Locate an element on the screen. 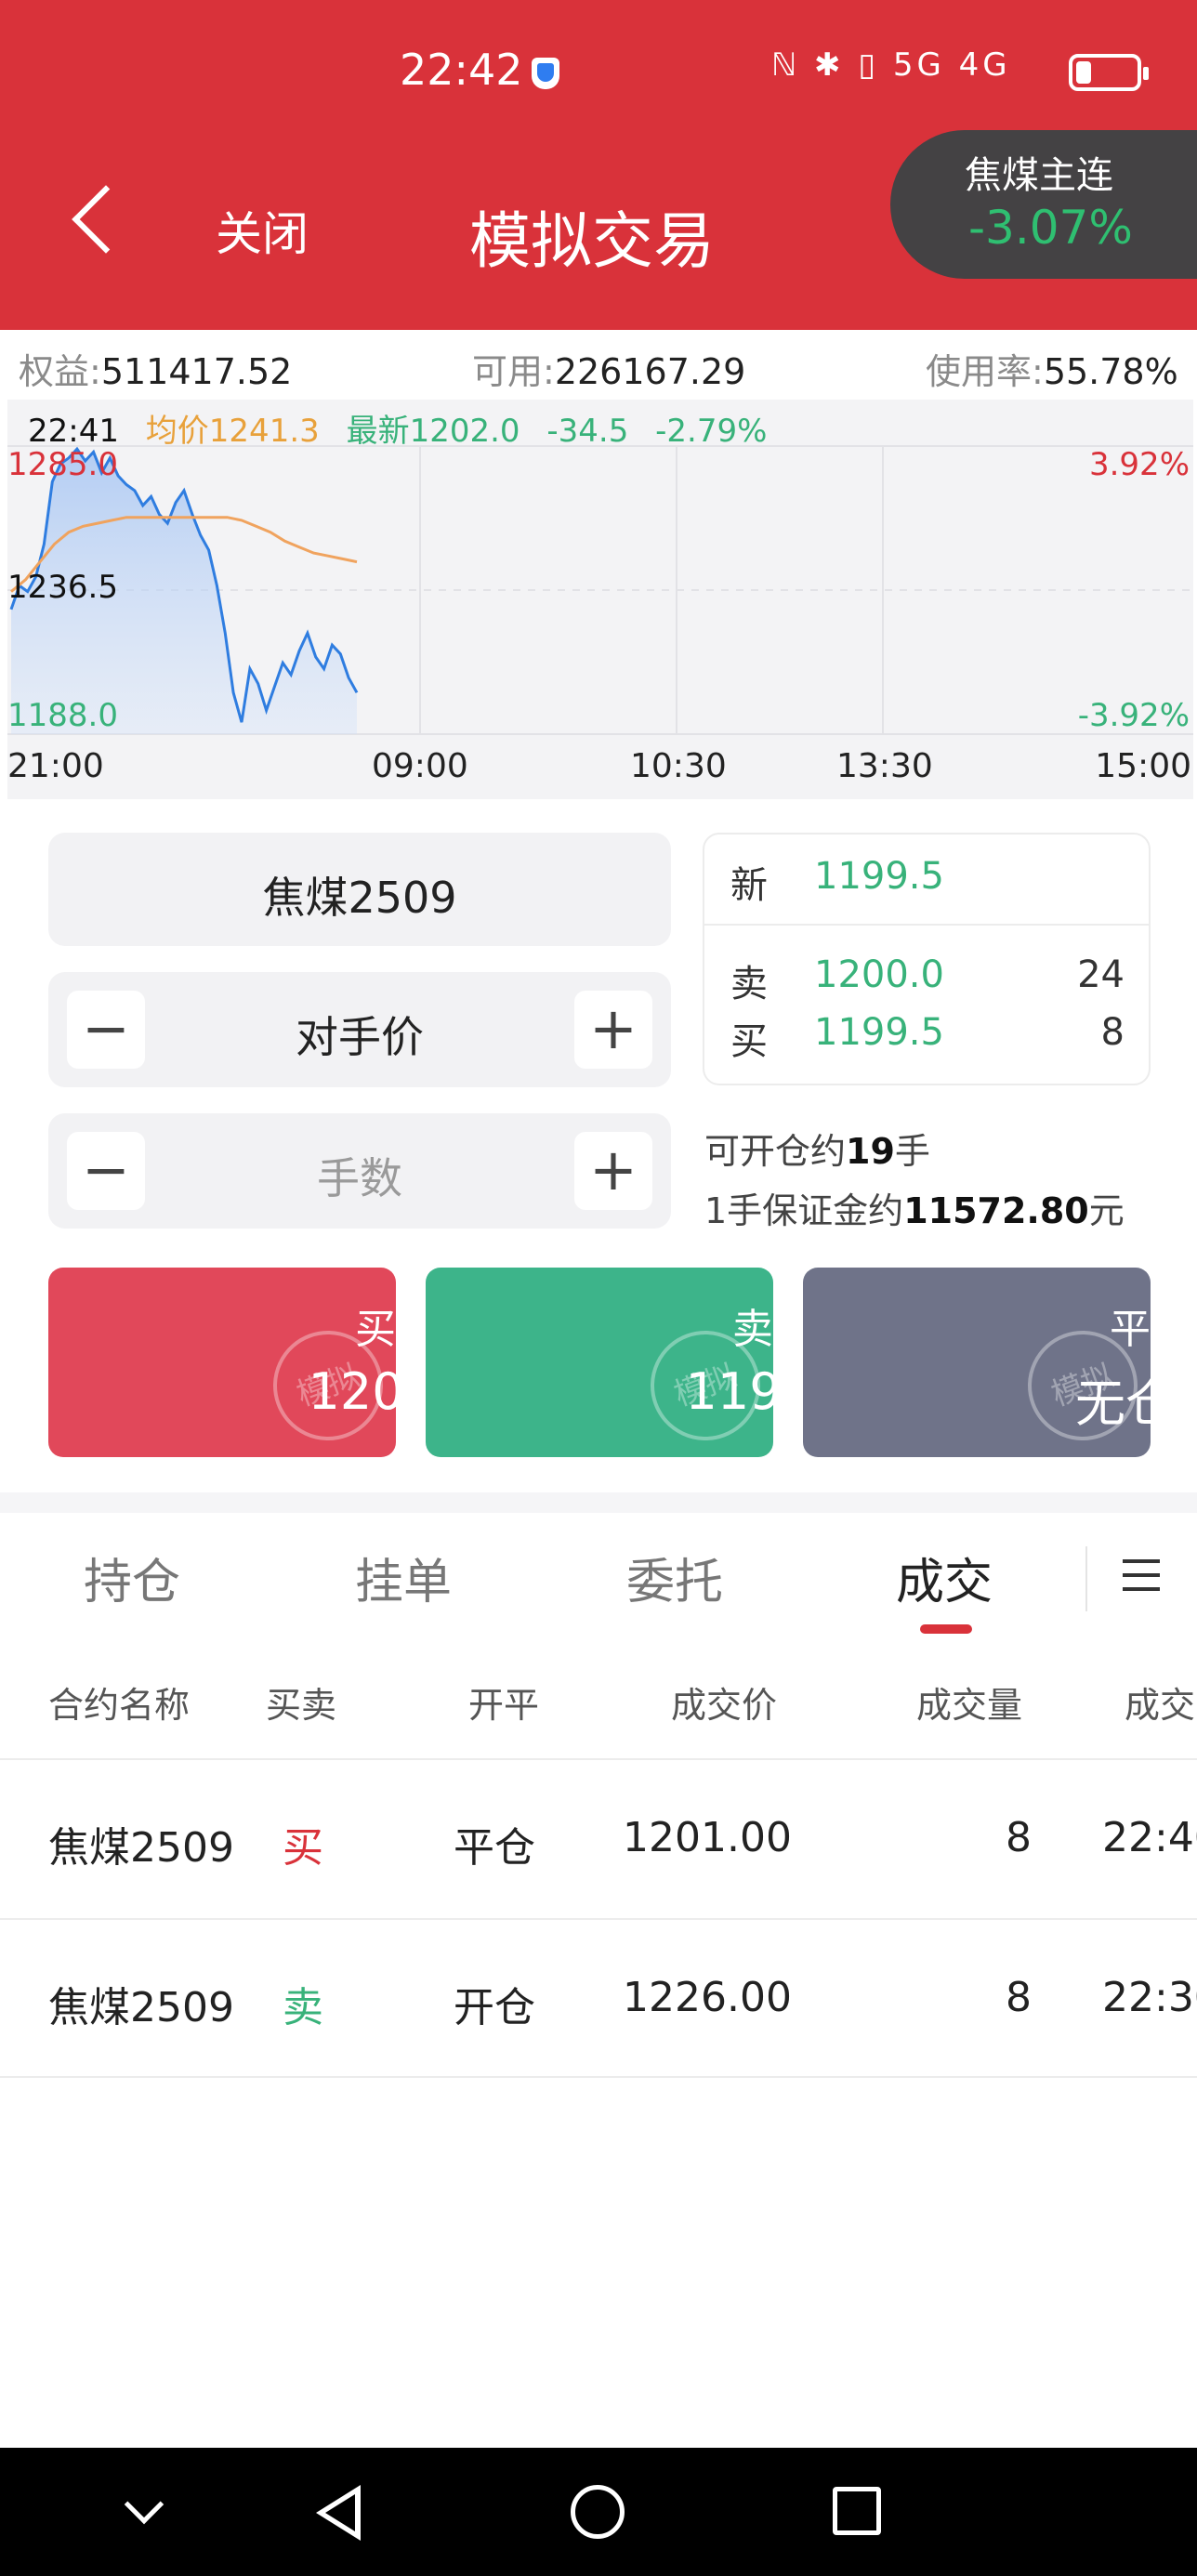 This screenshot has height=2576, width=1197. x-tick-label: 10:30 is located at coordinates (678, 766).